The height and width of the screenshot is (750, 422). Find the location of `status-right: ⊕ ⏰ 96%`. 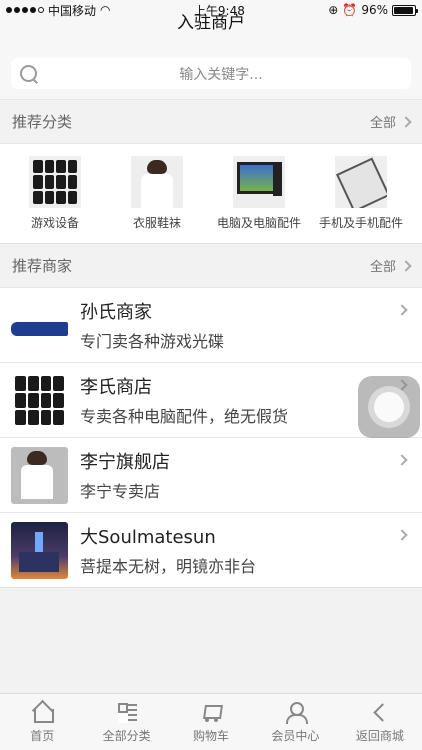

status-right: ⊕ ⏰ 96% is located at coordinates (373, 10).